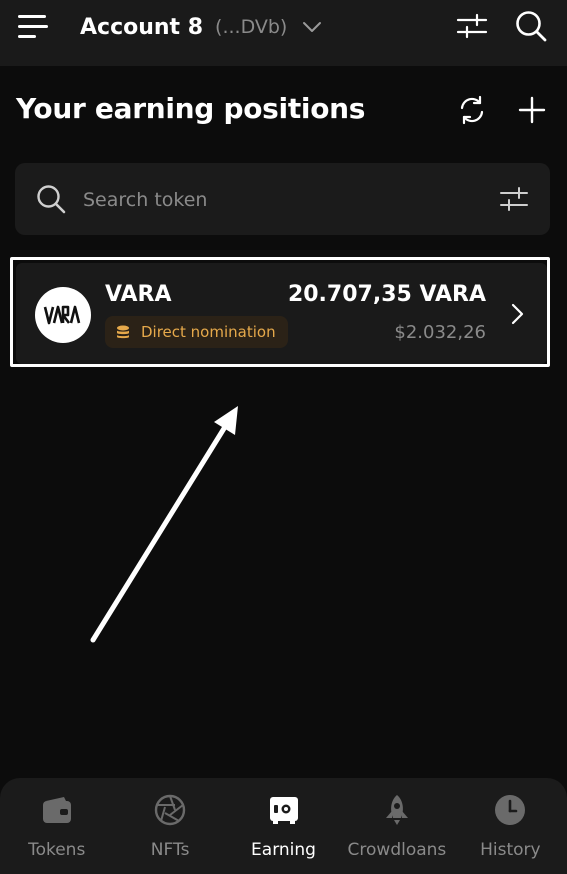 The height and width of the screenshot is (874, 567). What do you see at coordinates (510, 826) in the screenshot?
I see `nav-history: History` at bounding box center [510, 826].